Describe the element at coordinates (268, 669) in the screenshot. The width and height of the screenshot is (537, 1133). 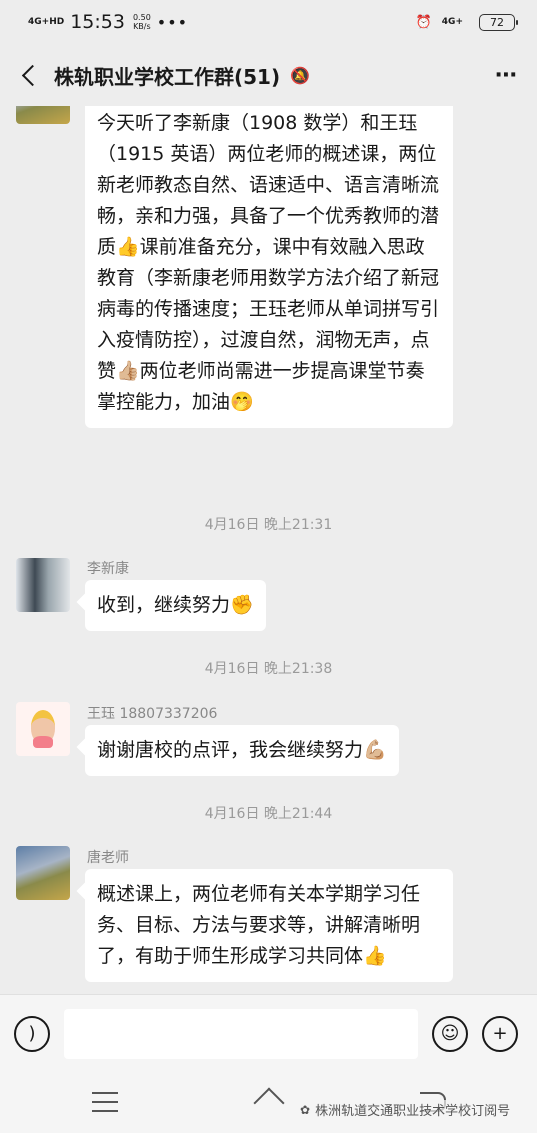
I see `timestamp: 4月16日 晚上21:38` at that location.